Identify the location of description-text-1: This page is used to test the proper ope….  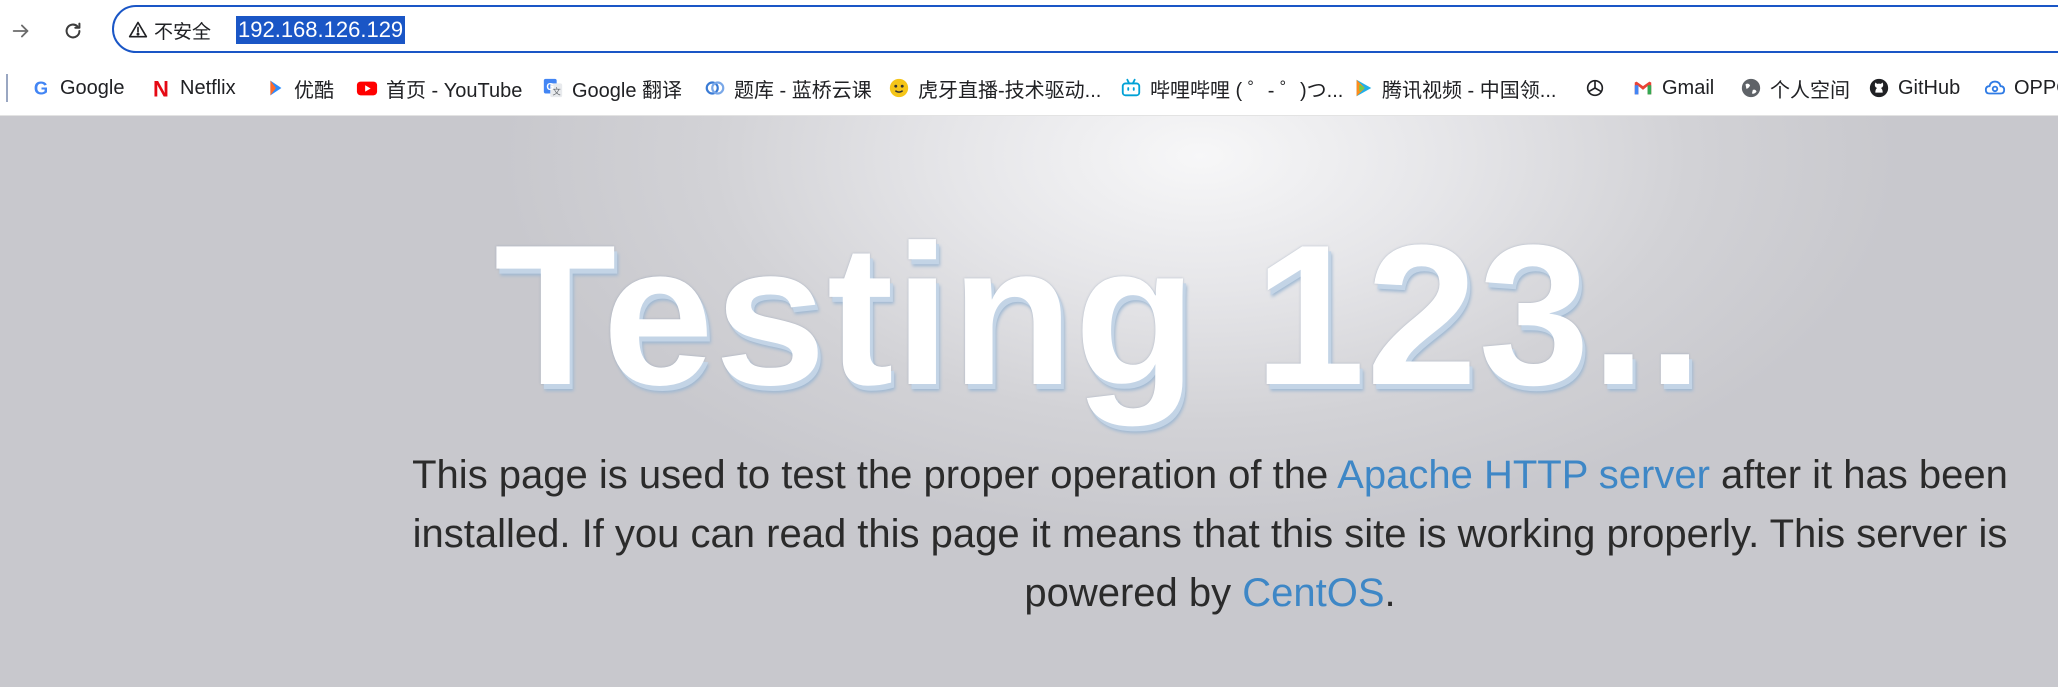
(875, 475).